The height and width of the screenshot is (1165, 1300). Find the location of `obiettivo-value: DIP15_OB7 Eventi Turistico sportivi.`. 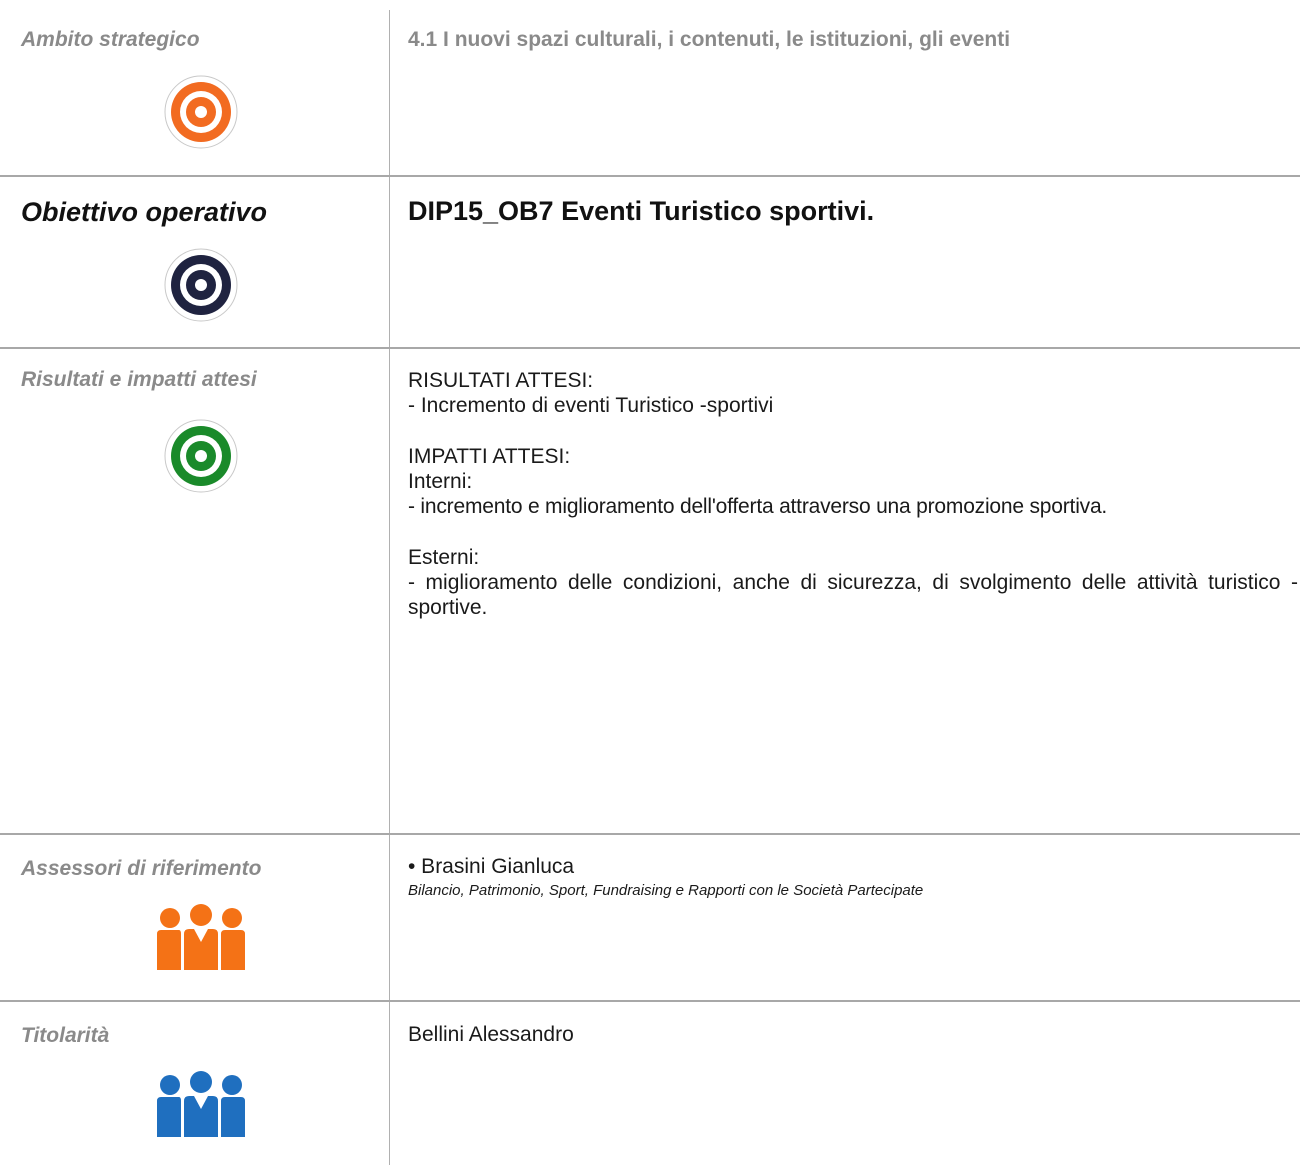

obiettivo-value: DIP15_OB7 Eventi Turistico sportivi. is located at coordinates (641, 211).